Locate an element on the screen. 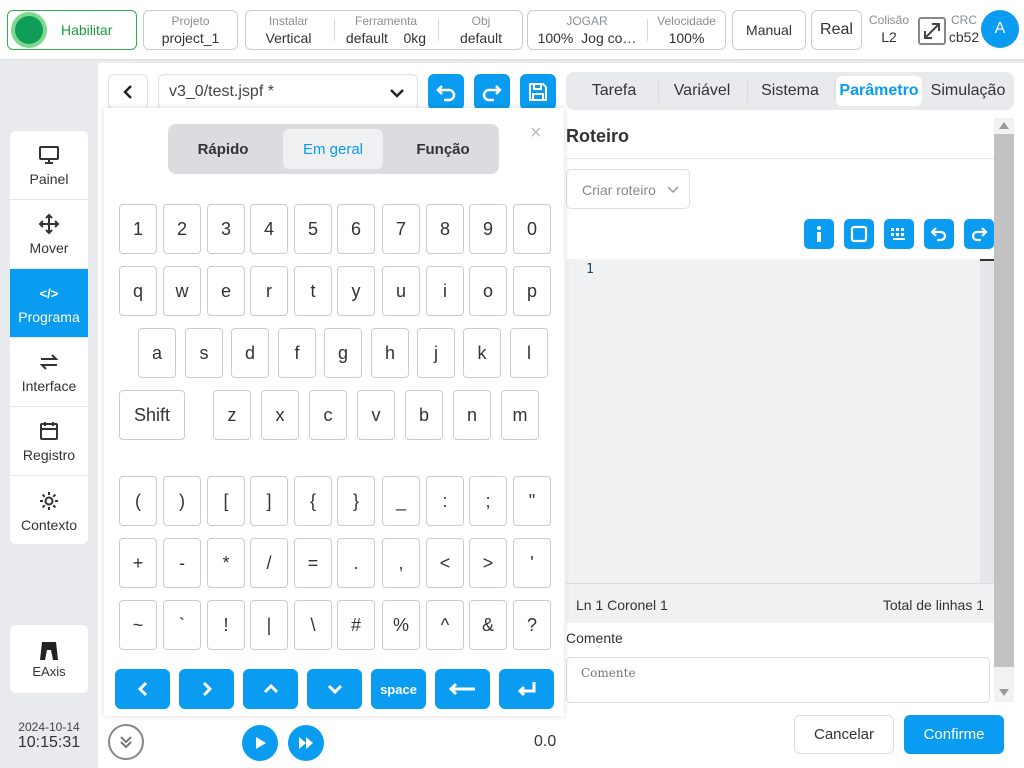 The height and width of the screenshot is (768, 1024). keyboard-key: o is located at coordinates (488, 291).